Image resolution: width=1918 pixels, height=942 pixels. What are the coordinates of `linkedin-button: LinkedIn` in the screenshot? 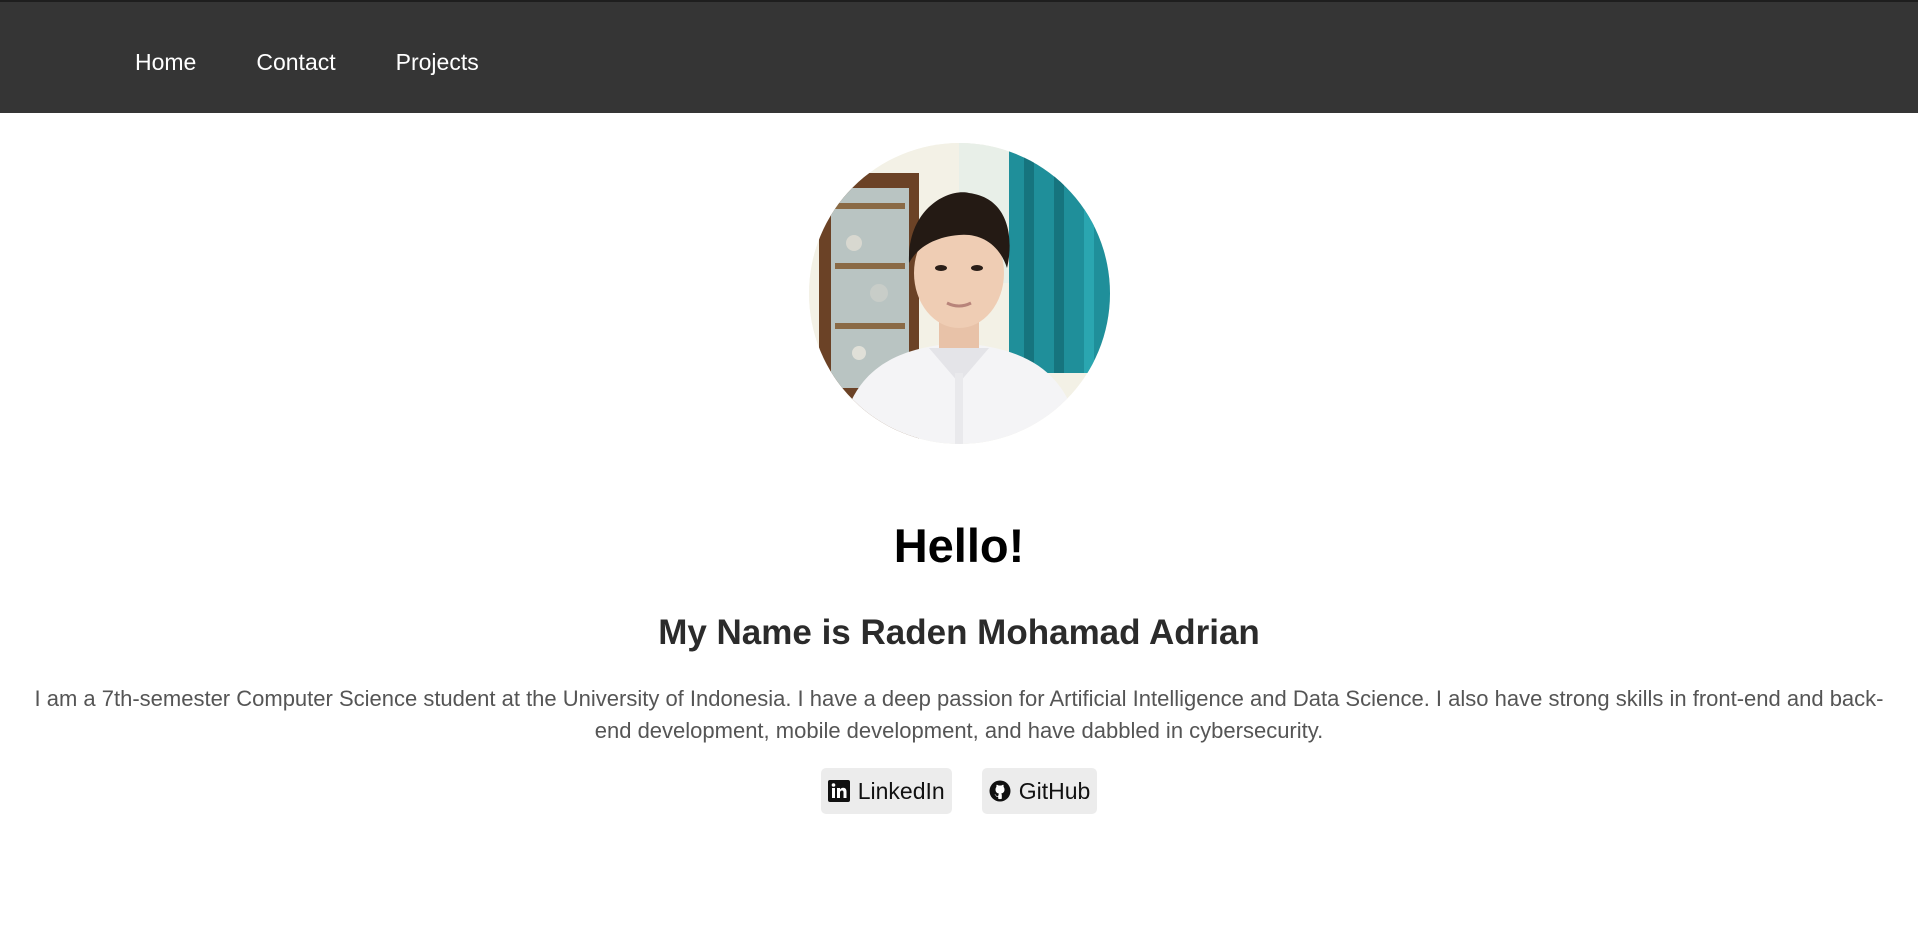 It's located at (886, 791).